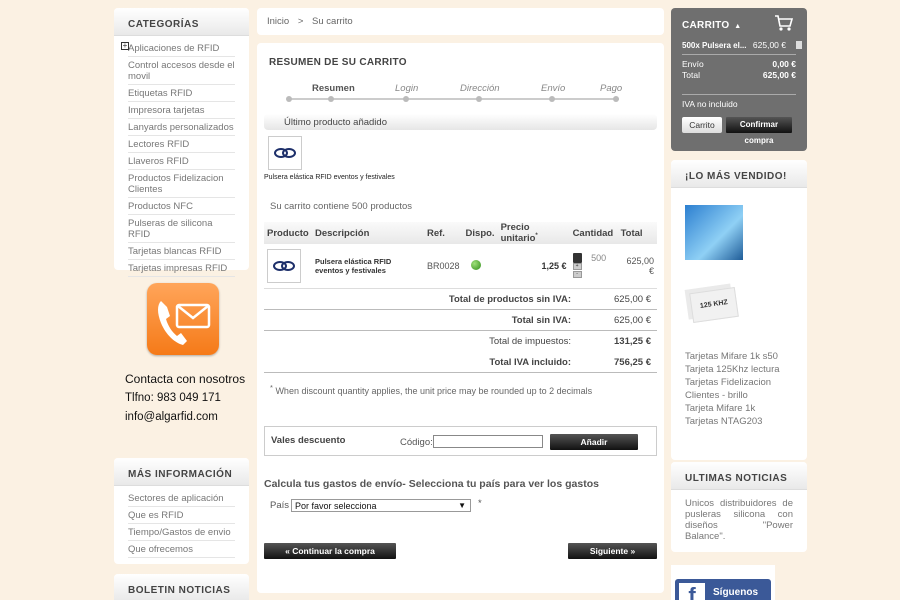  I want to click on phone-mail-icon, so click(183, 319).